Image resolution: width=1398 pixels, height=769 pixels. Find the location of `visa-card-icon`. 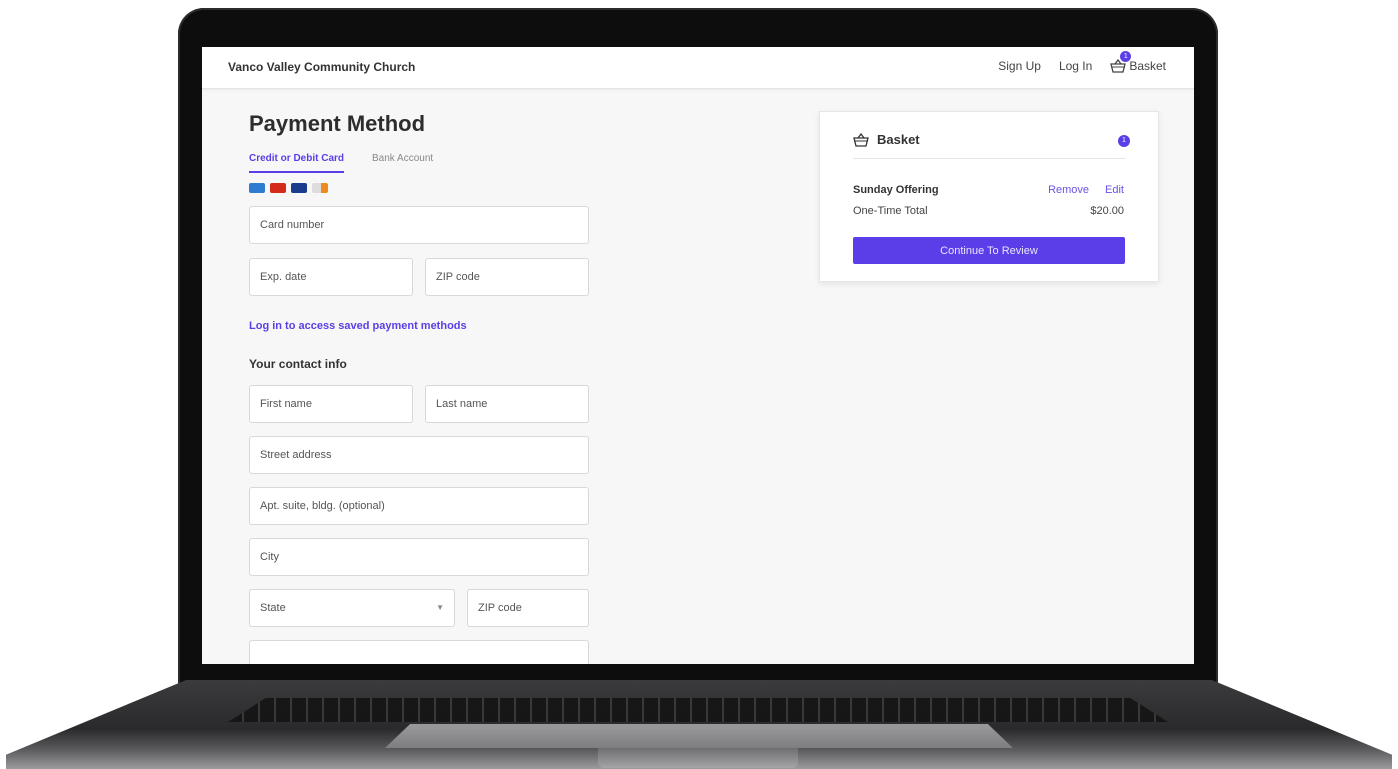

visa-card-icon is located at coordinates (299, 188).